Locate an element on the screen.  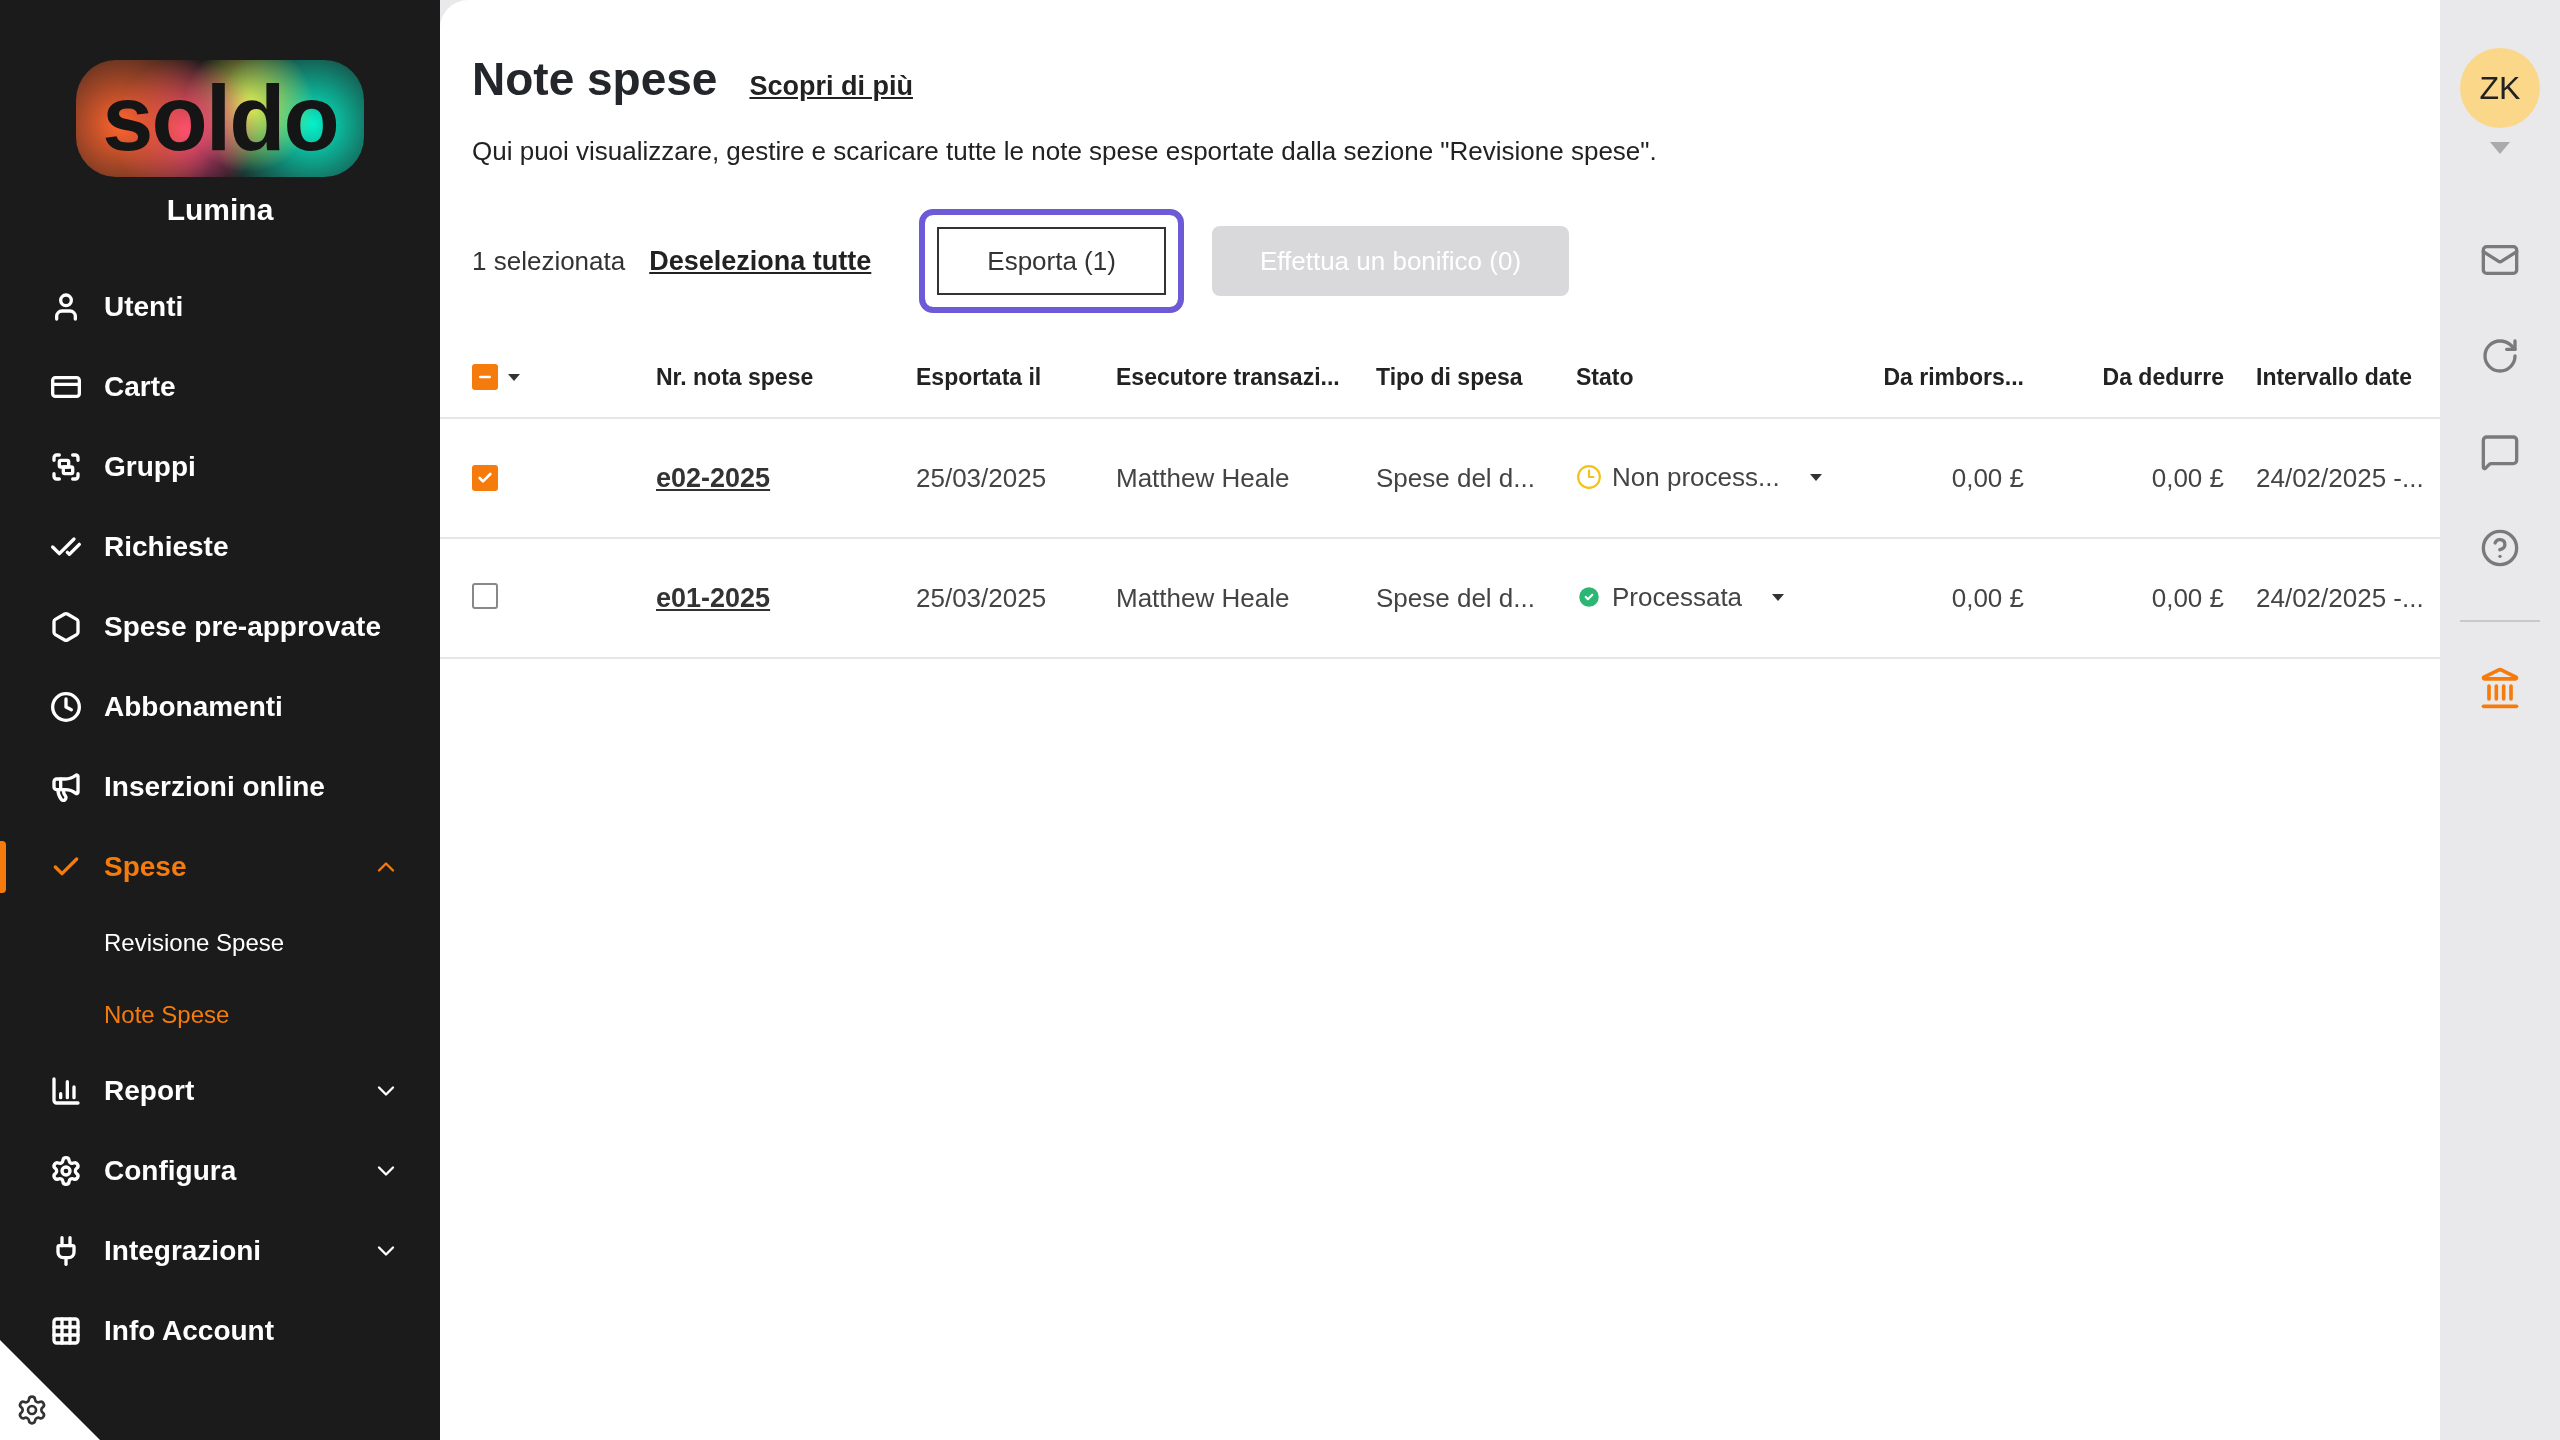
page-title: Note spese is located at coordinates (595, 79).